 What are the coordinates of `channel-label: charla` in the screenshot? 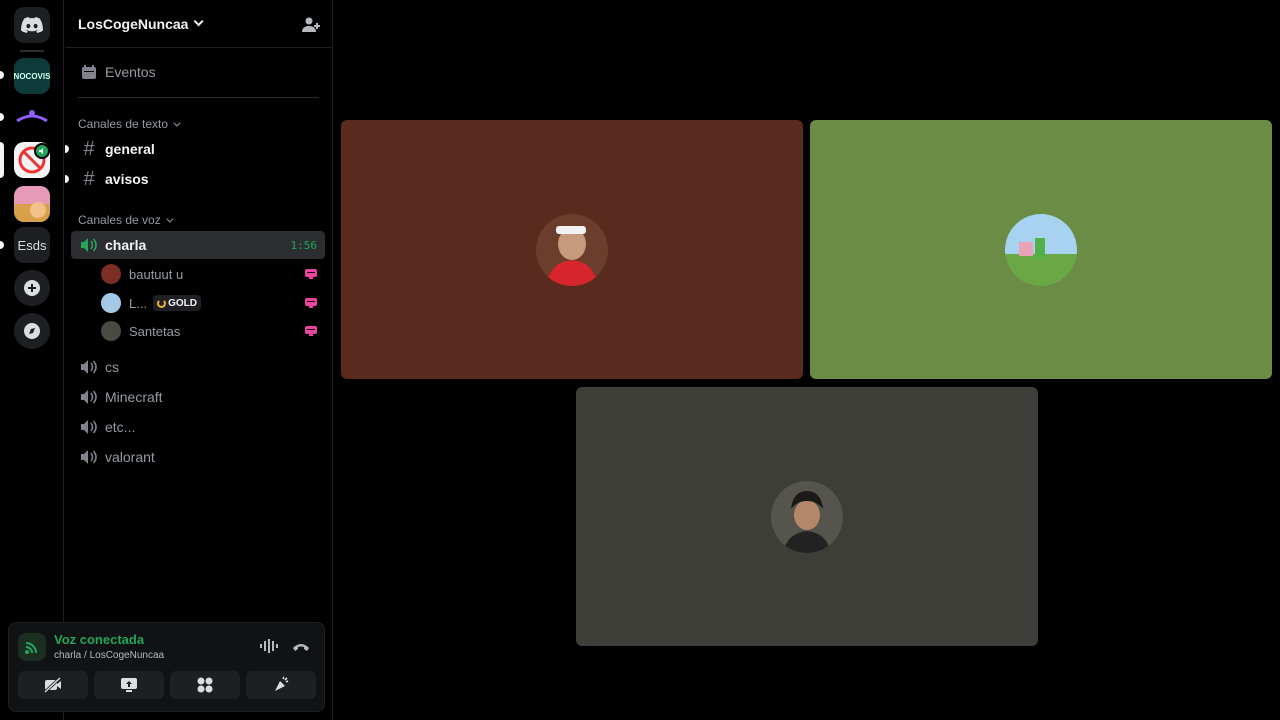 It's located at (126, 245).